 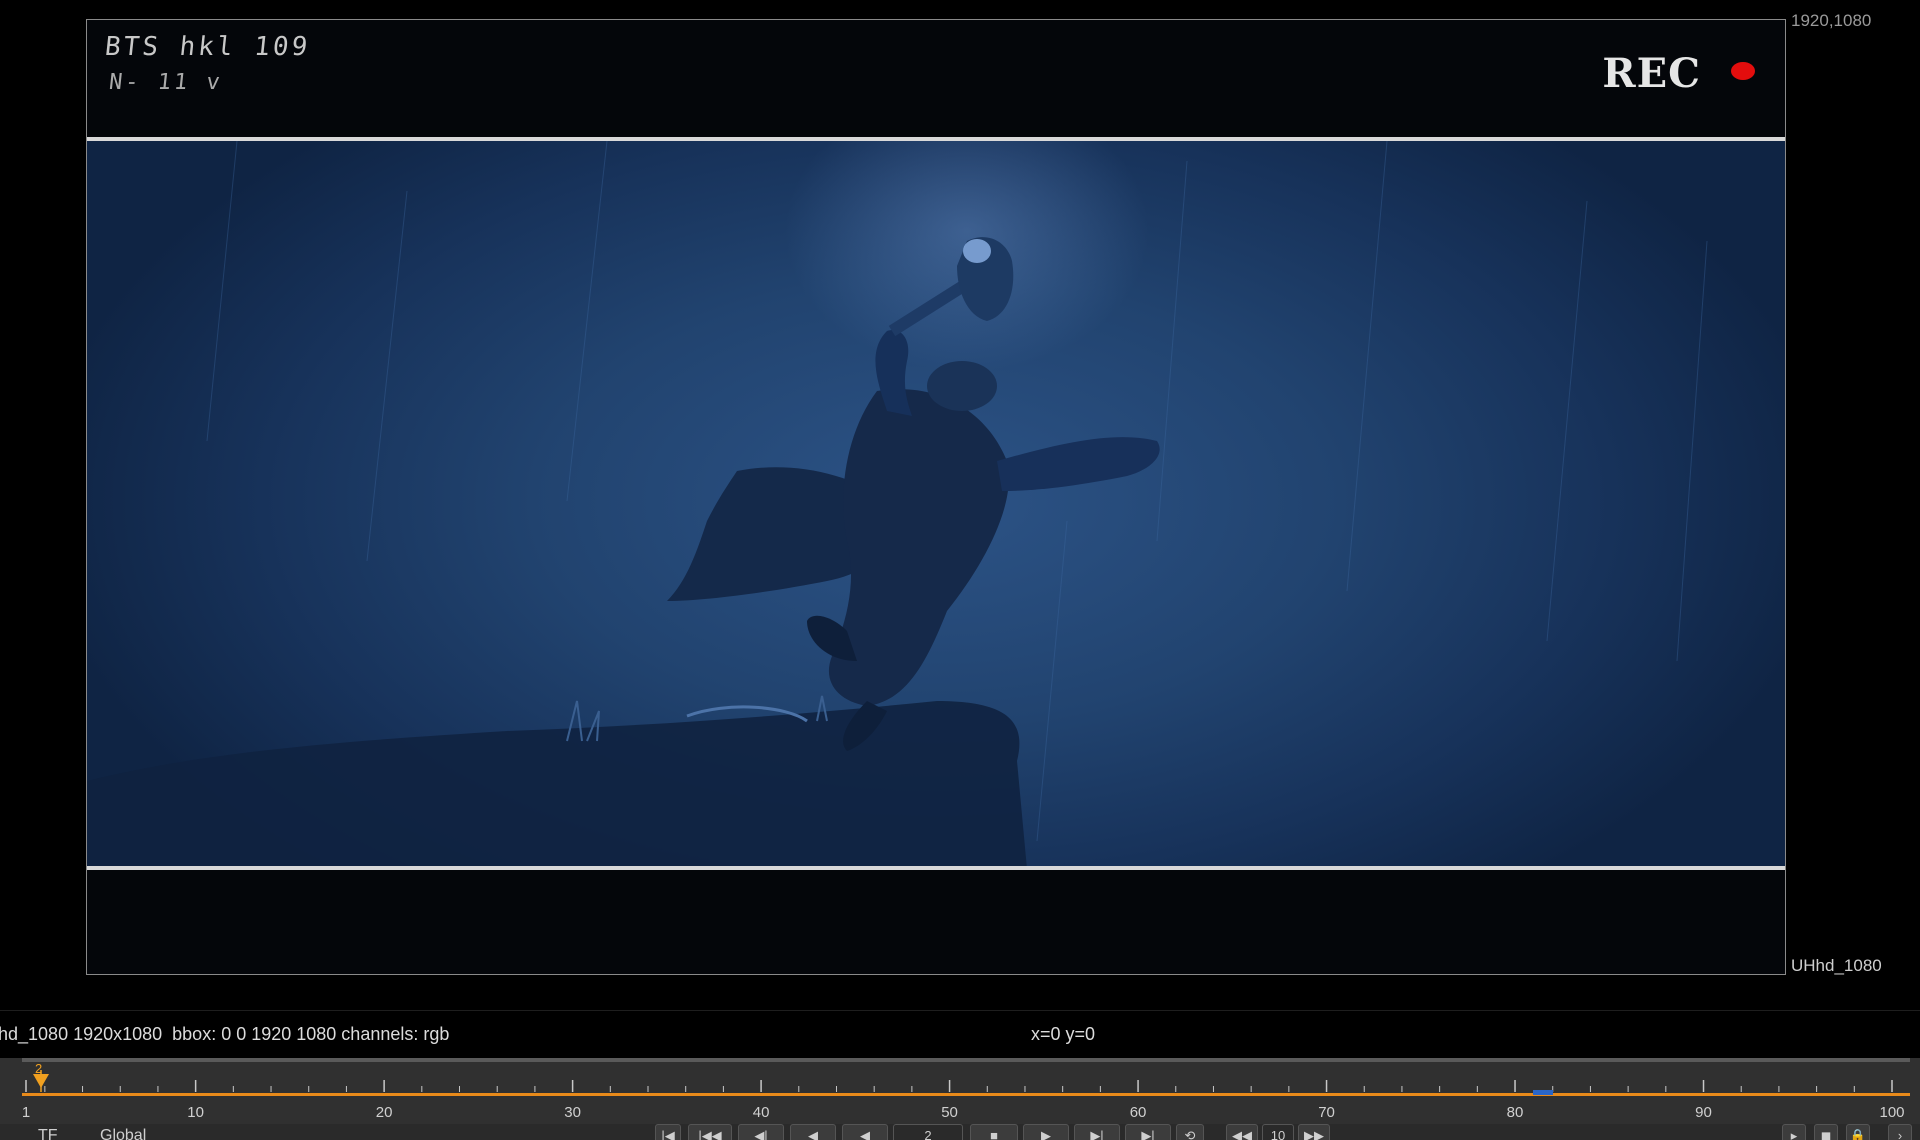 What do you see at coordinates (1900, 1132) in the screenshot?
I see `chevron-right-icon: ›` at bounding box center [1900, 1132].